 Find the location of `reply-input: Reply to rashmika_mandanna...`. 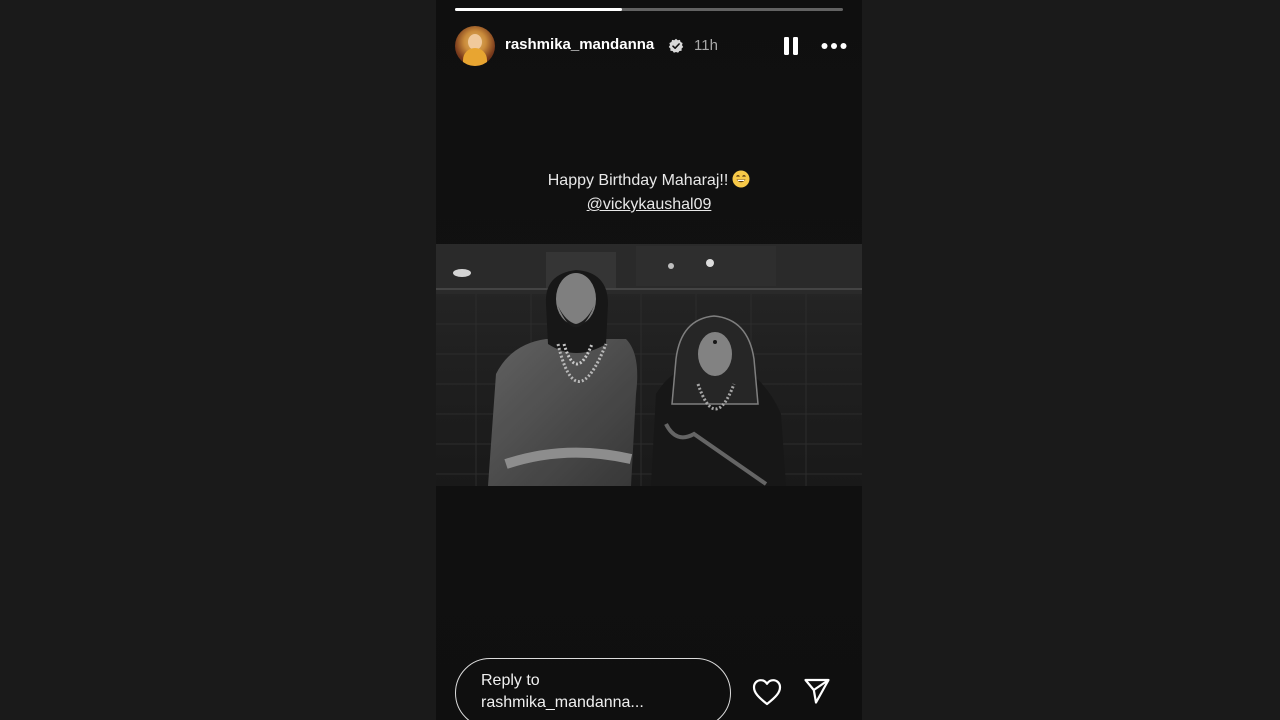

reply-input: Reply to rashmika_mandanna... is located at coordinates (593, 689).